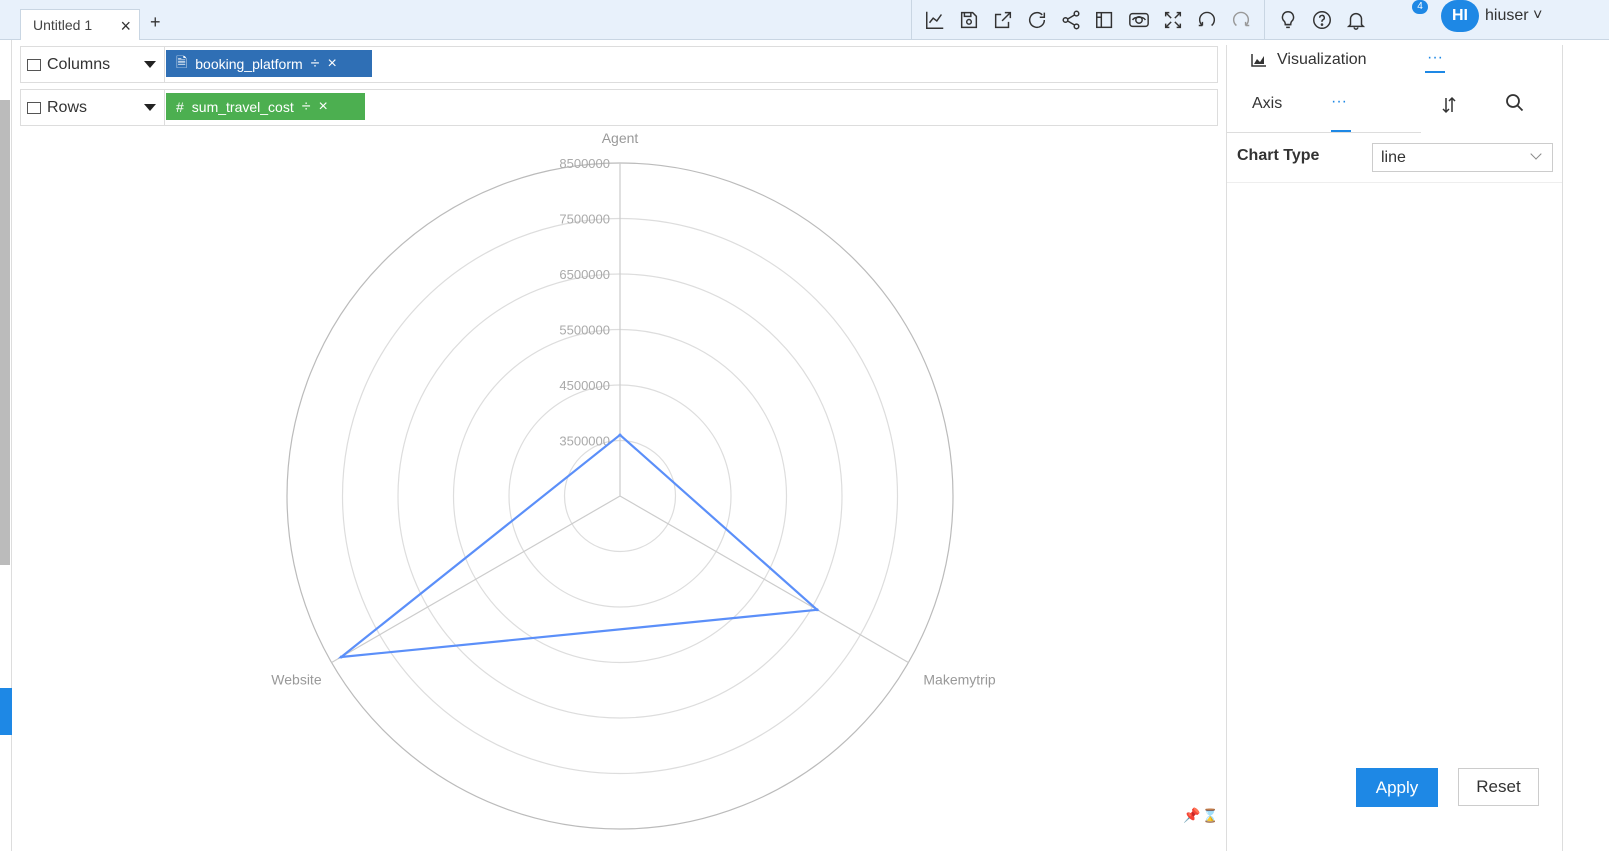  I want to click on fullscreen-icon, so click(1173, 20).